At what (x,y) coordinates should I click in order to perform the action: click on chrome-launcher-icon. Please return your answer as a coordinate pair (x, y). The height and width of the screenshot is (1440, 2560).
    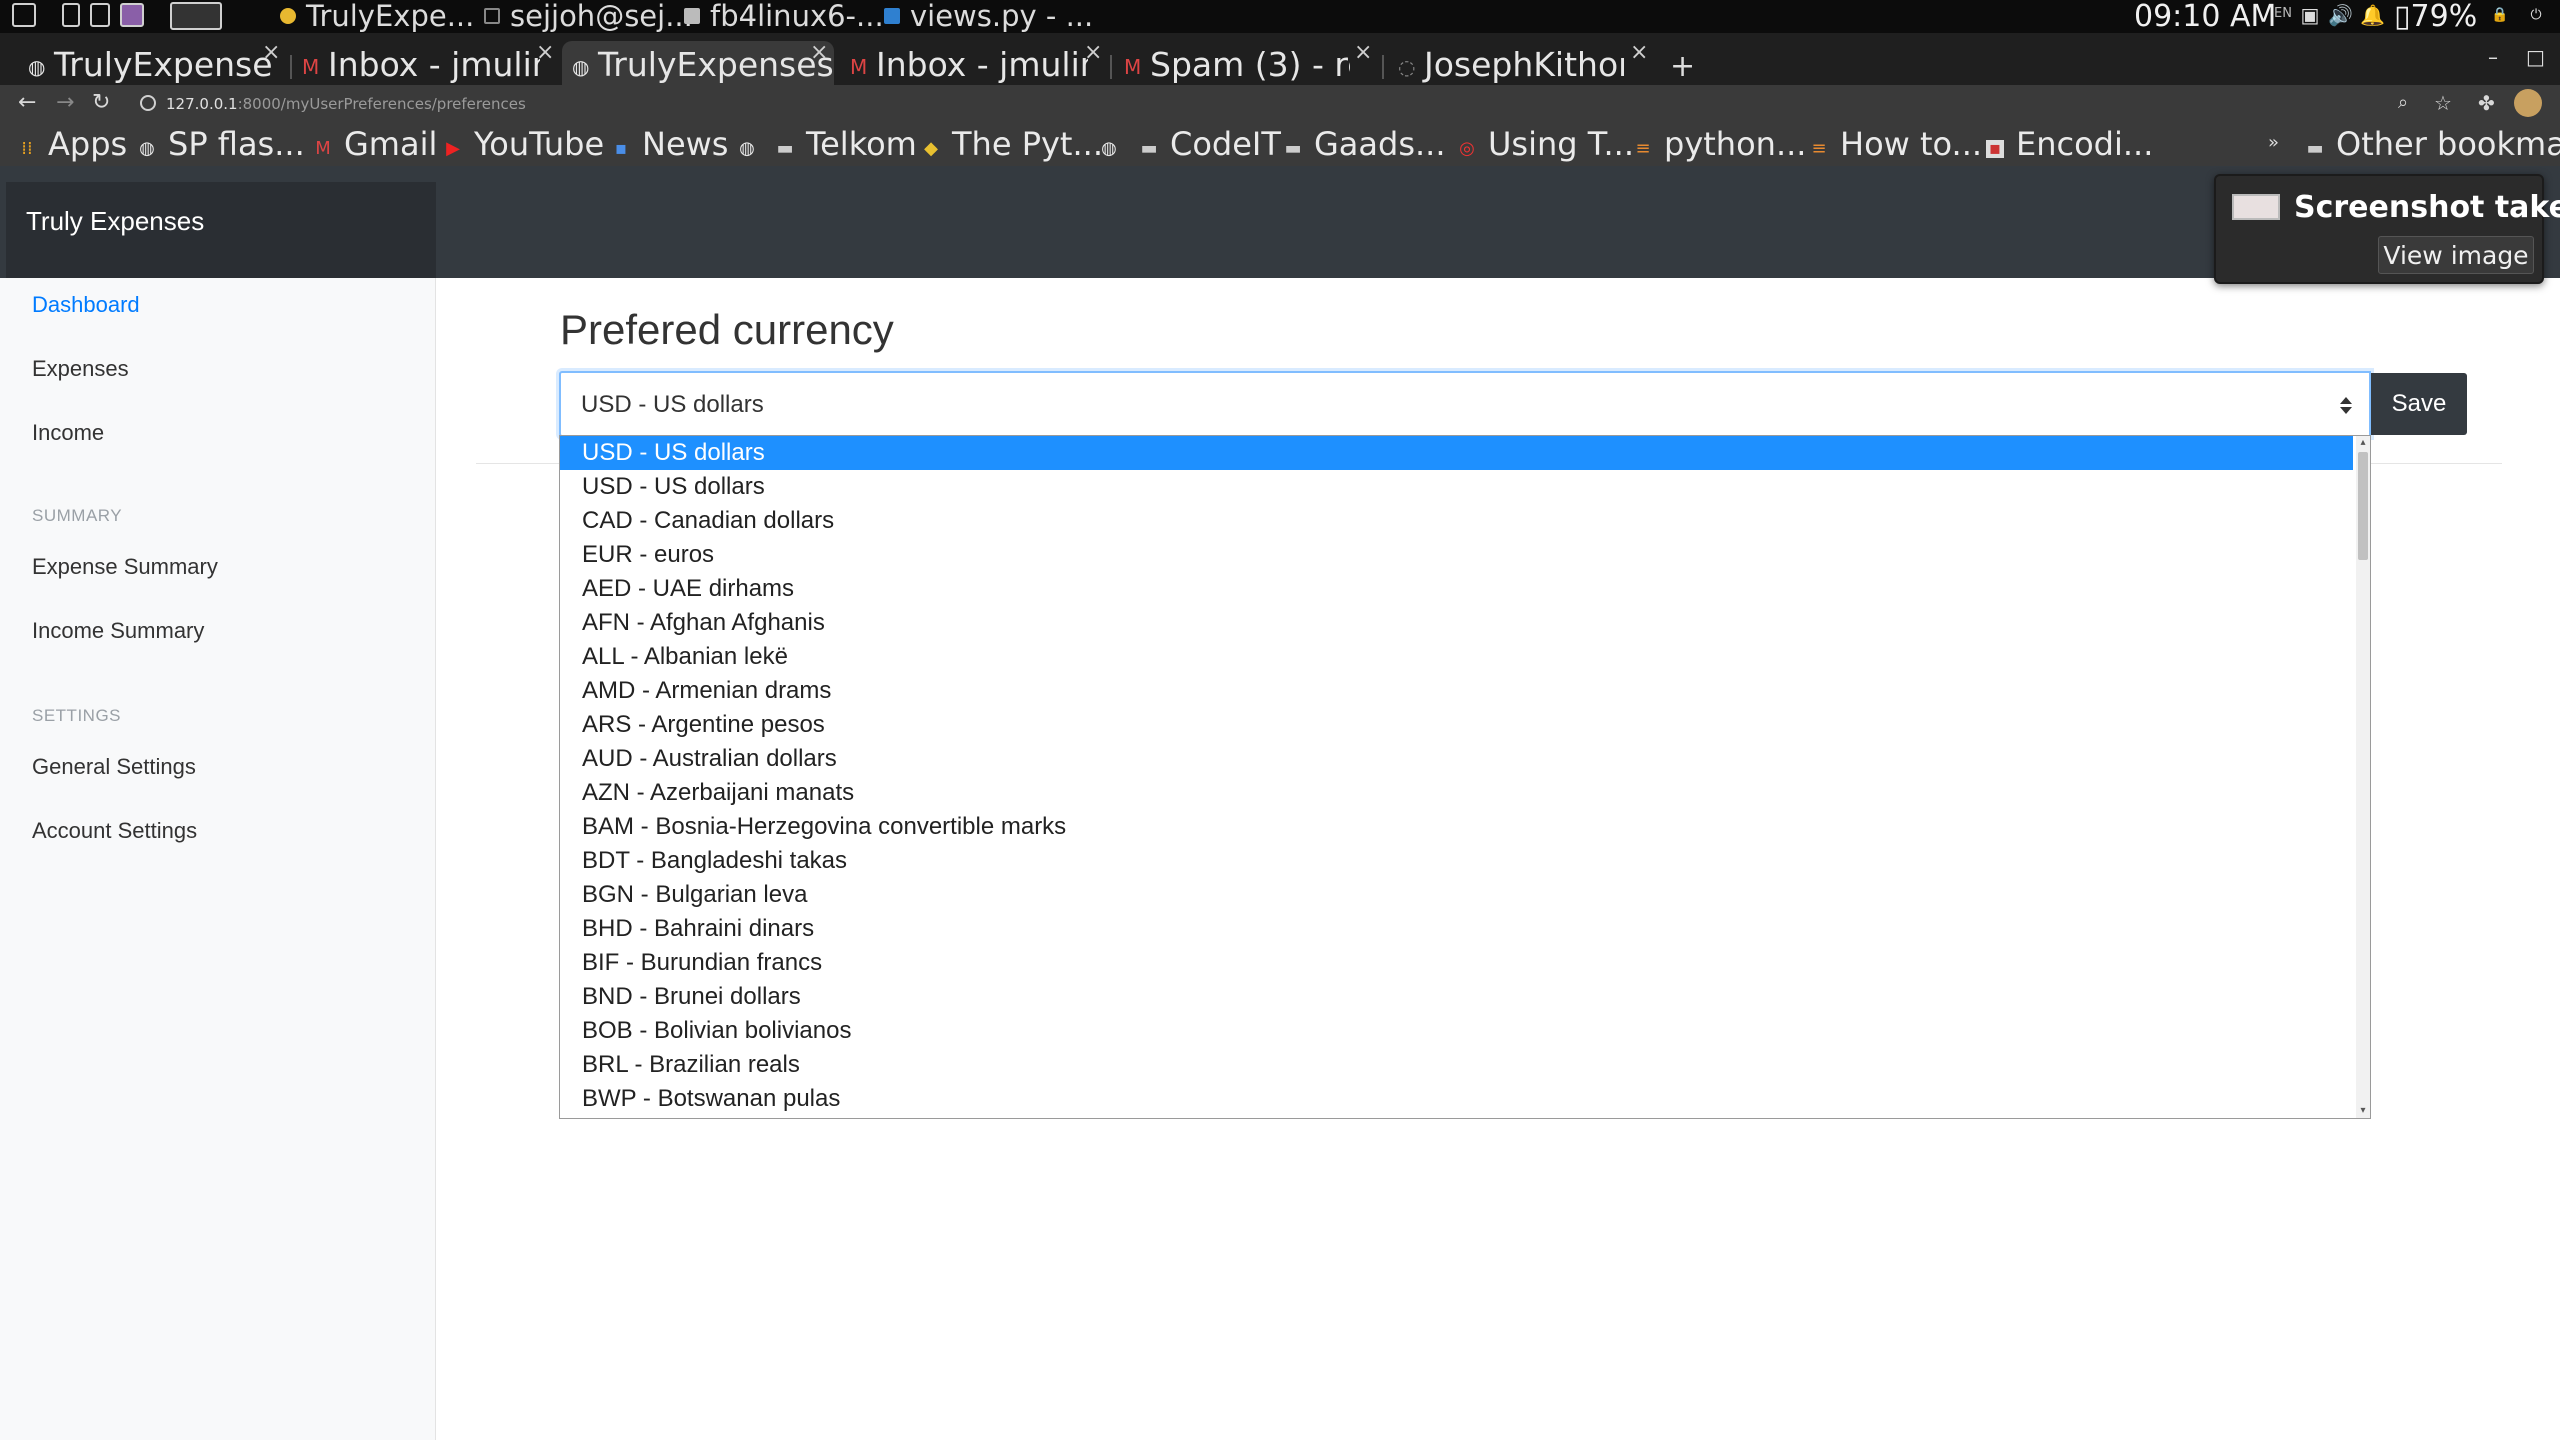
    Looking at the image, I should click on (196, 16).